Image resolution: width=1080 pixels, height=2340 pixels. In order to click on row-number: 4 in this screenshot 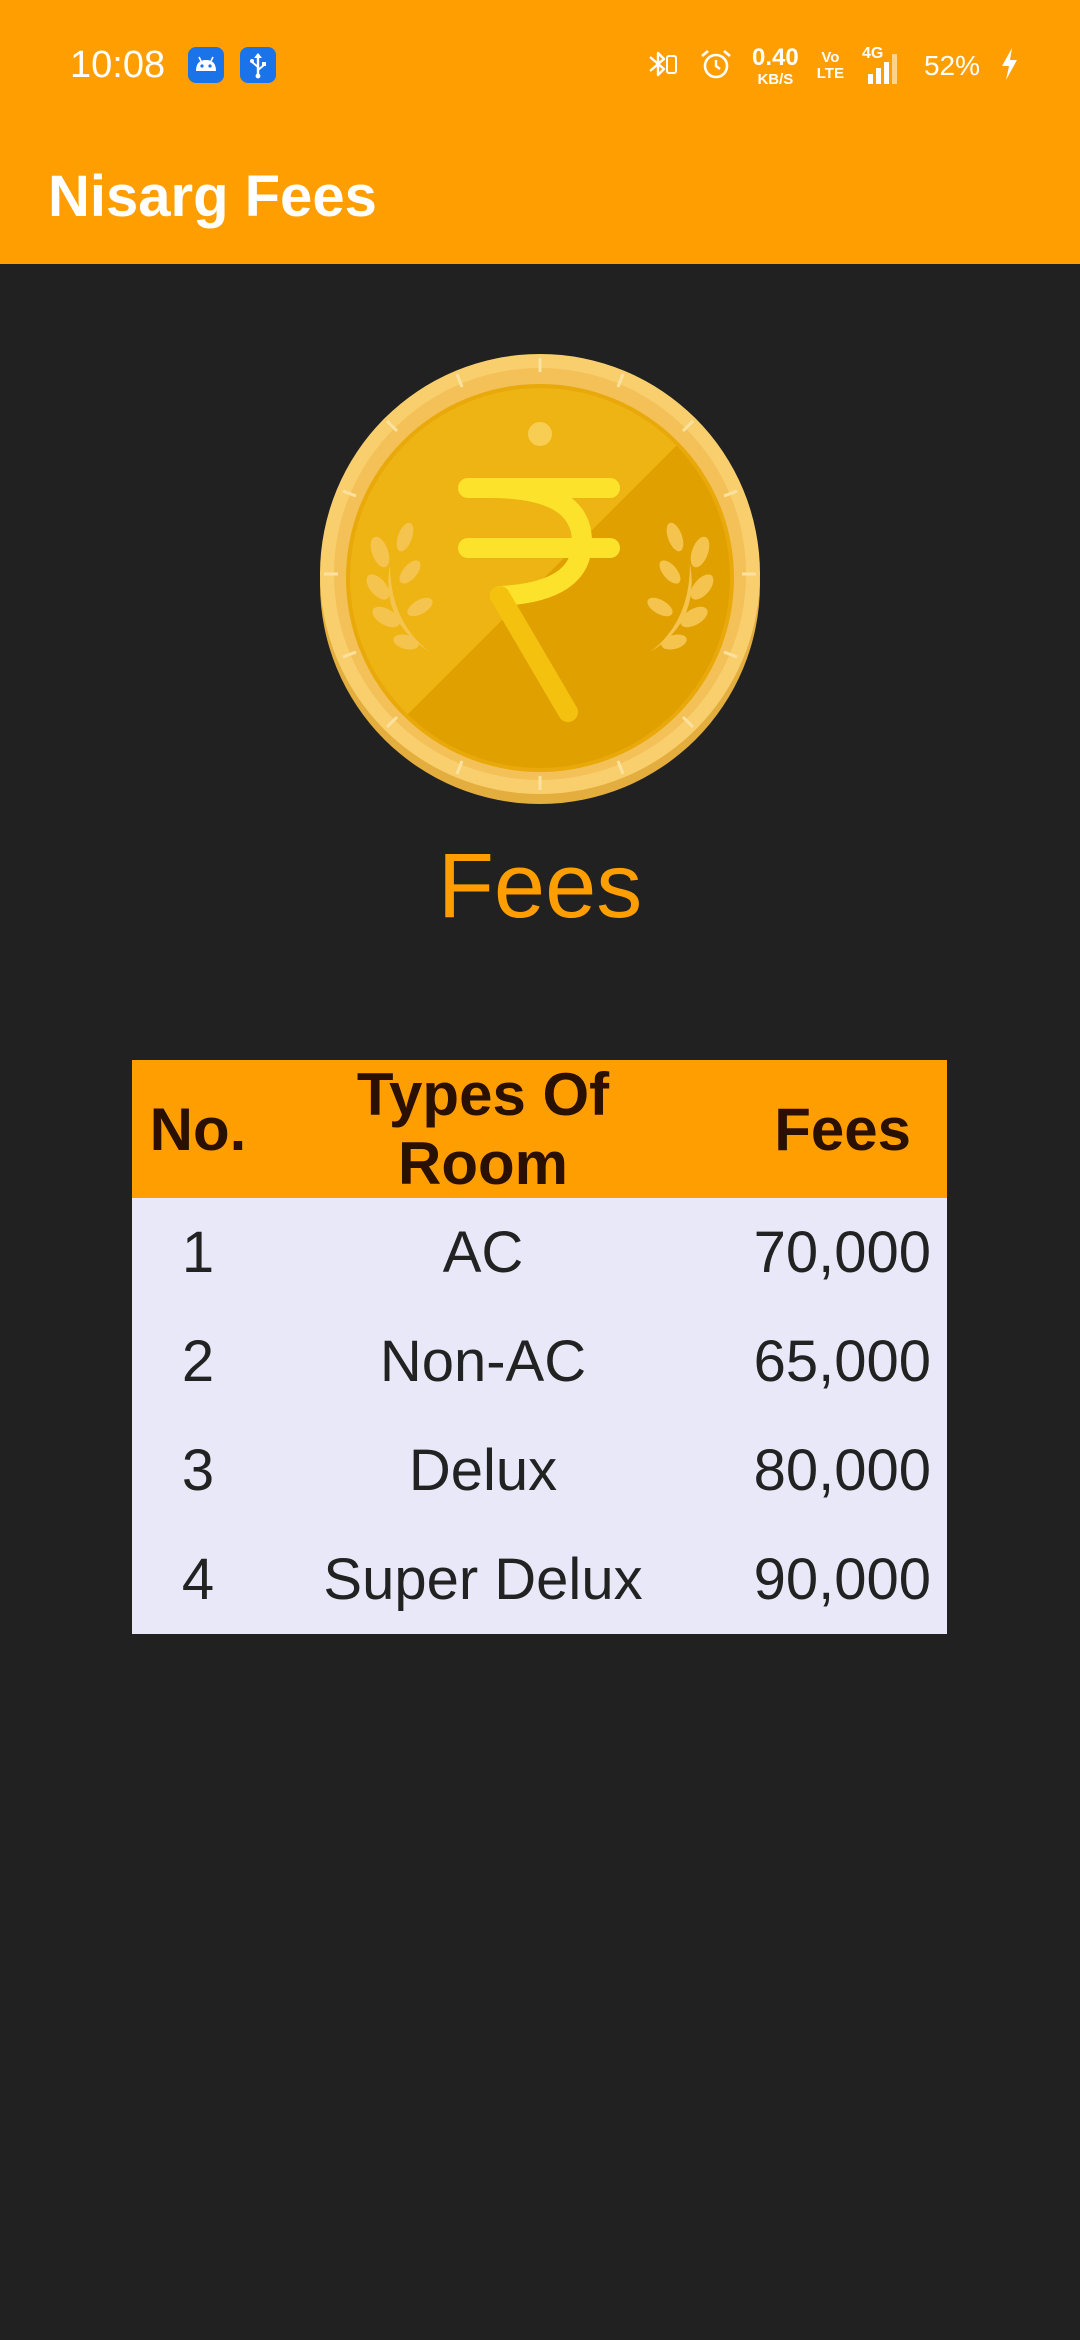, I will do `click(198, 1579)`.